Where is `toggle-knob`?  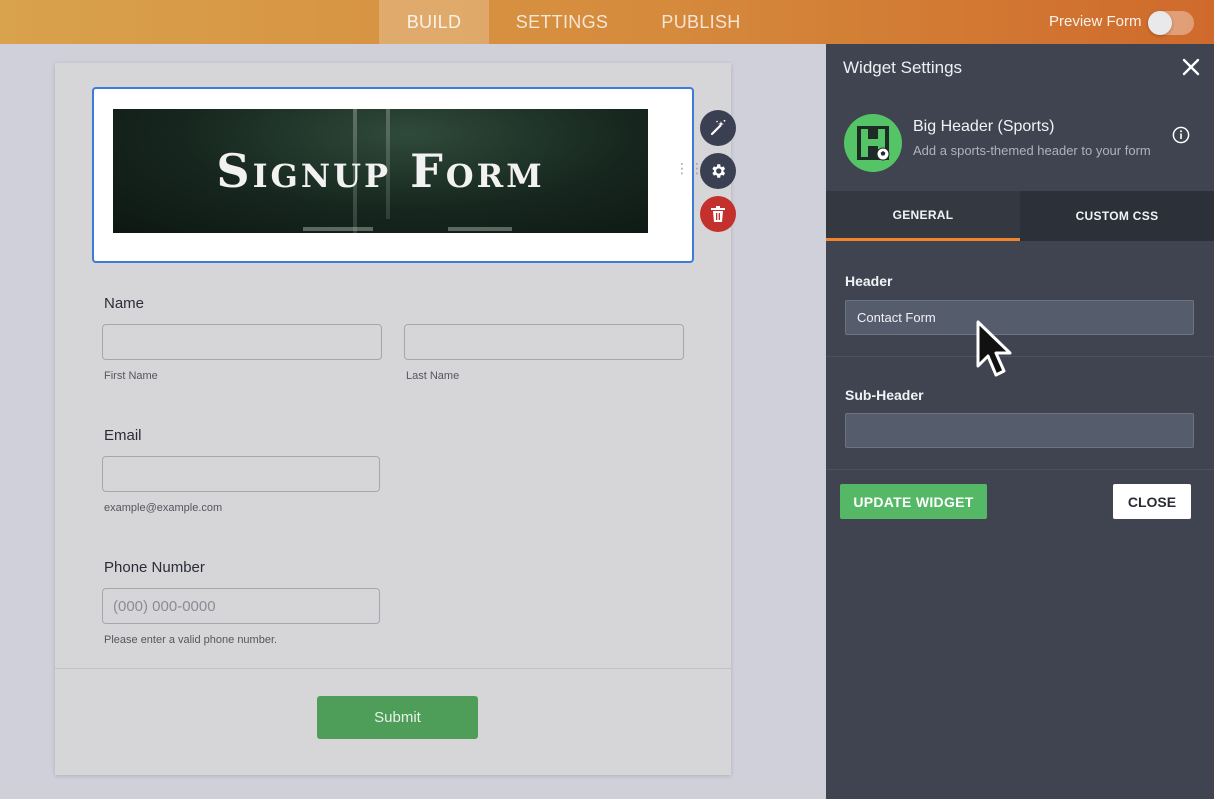
toggle-knob is located at coordinates (1160, 23).